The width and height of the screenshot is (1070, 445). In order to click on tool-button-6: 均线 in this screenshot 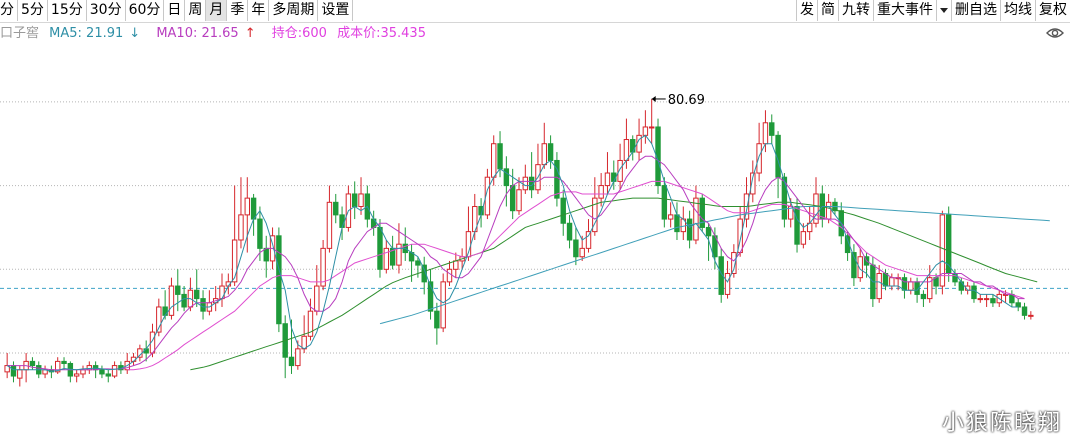, I will do `click(1018, 10)`.